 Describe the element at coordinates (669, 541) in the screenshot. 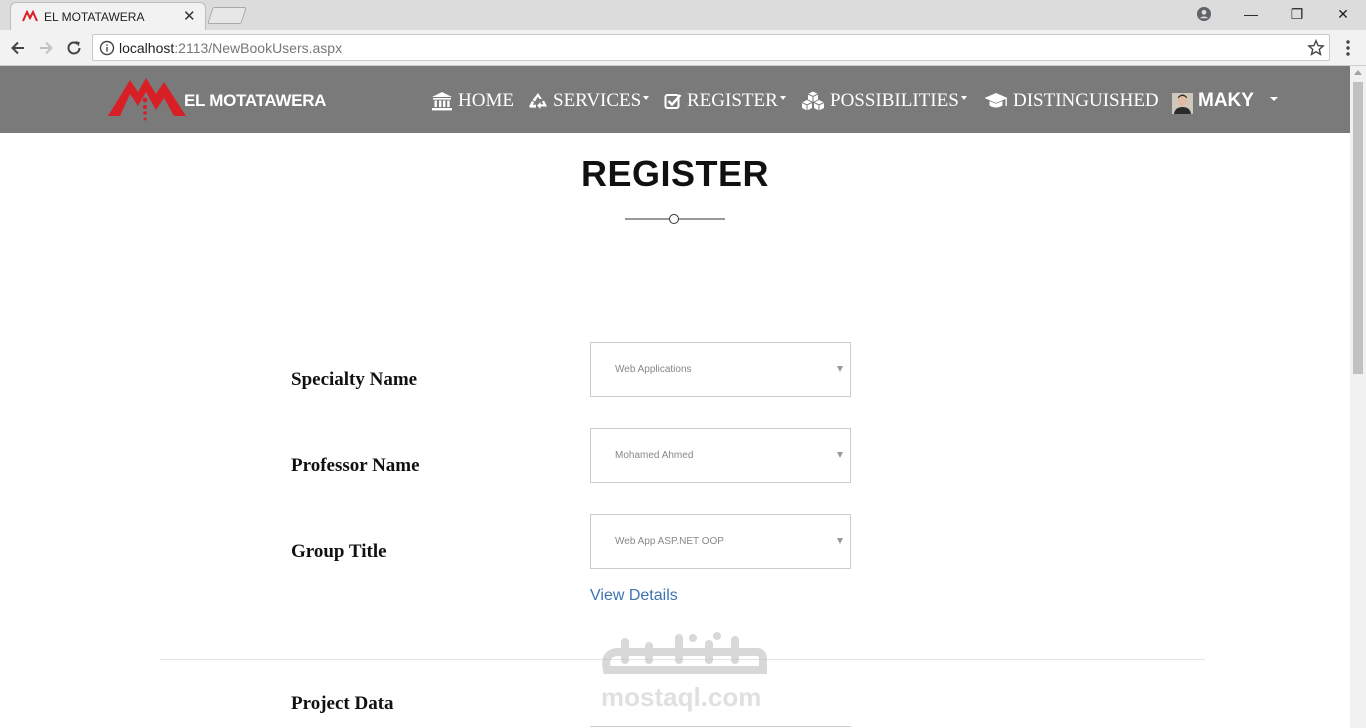

I see `select-value: Web App ASP.NET OOP` at that location.